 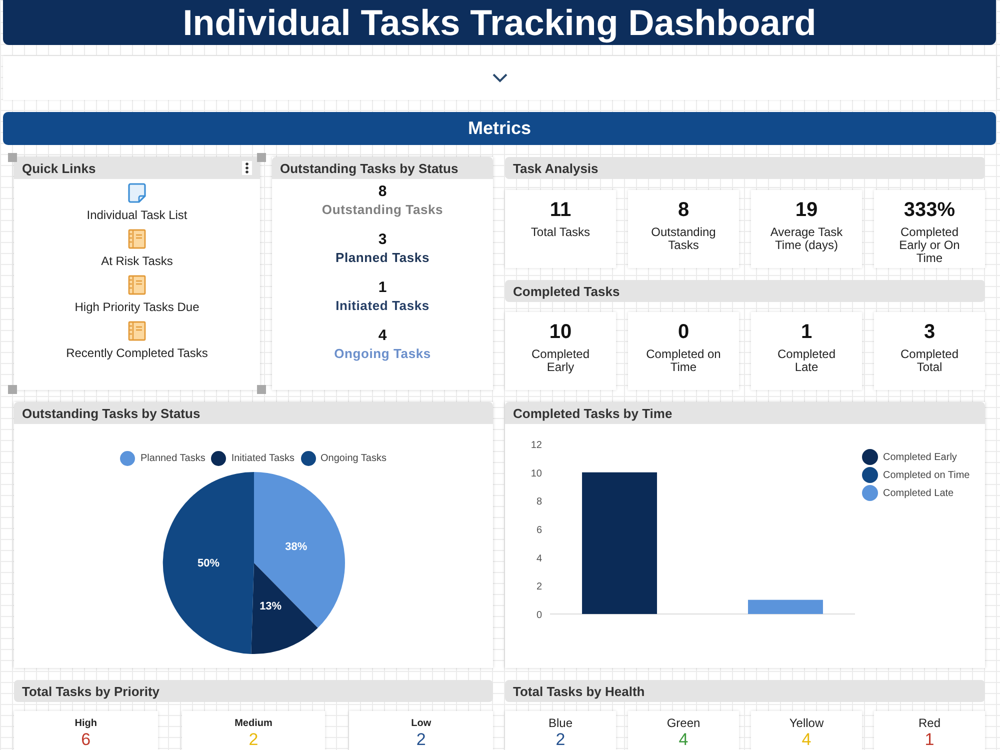 I want to click on quick-link: High Priority Tasks Due, so click(x=137, y=294).